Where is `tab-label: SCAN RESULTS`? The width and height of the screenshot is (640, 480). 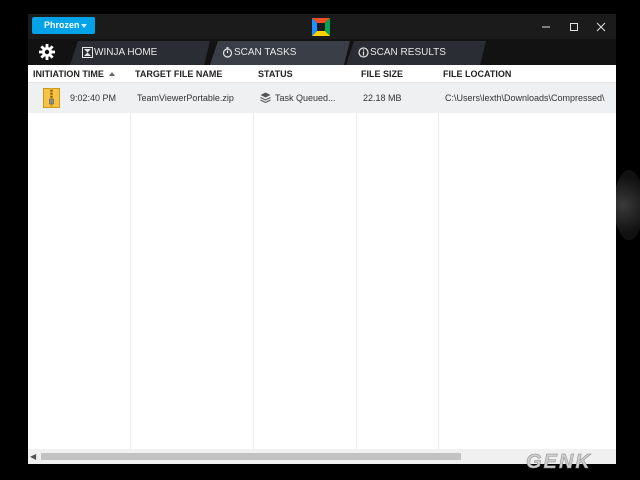
tab-label: SCAN RESULTS is located at coordinates (408, 52).